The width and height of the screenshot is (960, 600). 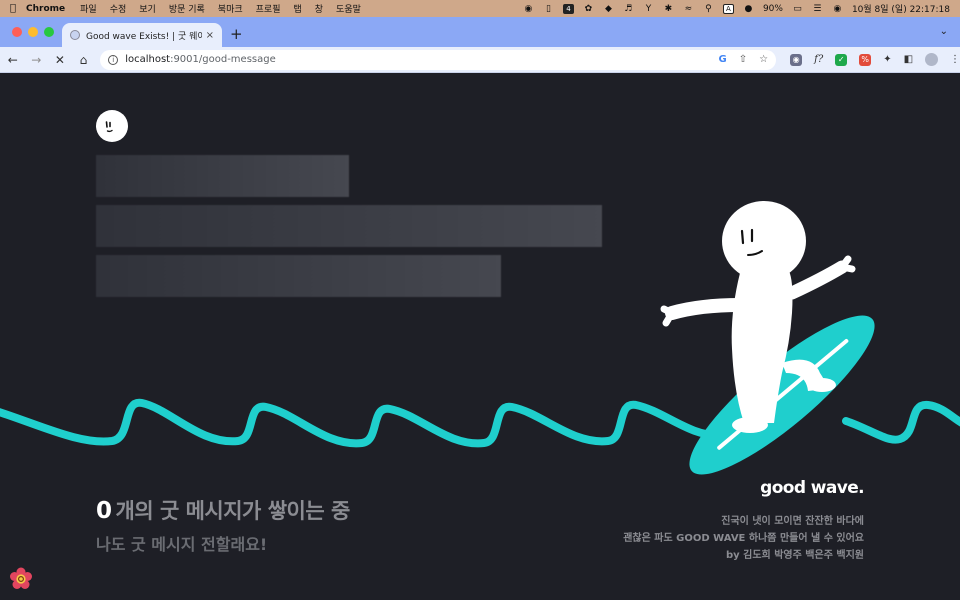 I want to click on bluetooth-icon: ✱, so click(x=668, y=9).